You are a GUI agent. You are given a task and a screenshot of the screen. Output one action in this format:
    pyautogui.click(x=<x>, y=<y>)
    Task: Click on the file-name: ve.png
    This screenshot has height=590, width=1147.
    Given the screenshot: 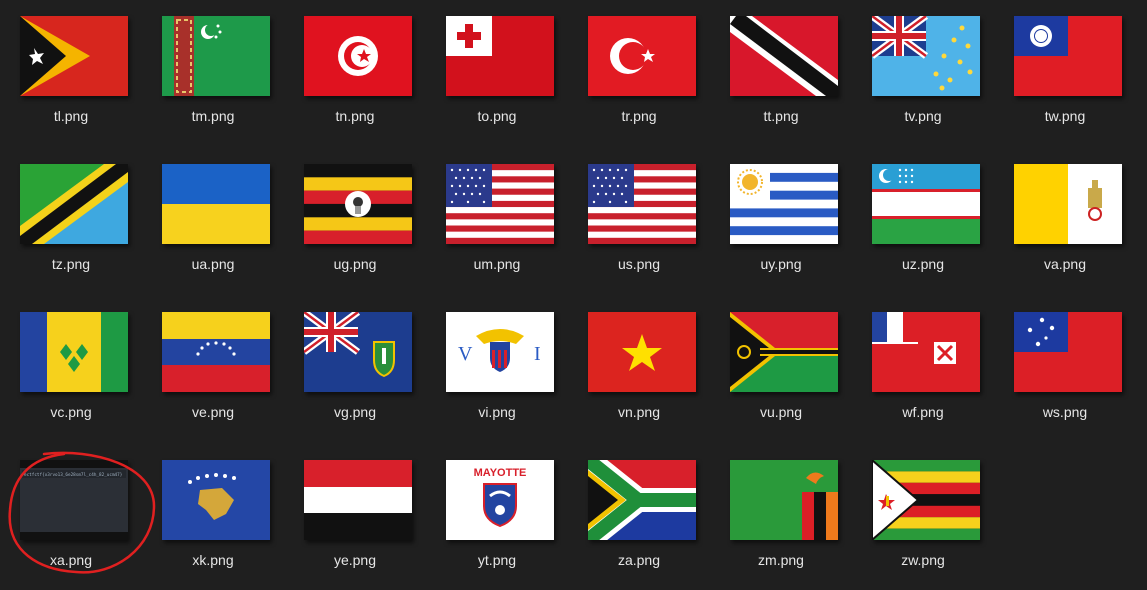 What is the action you would take?
    pyautogui.click(x=213, y=412)
    